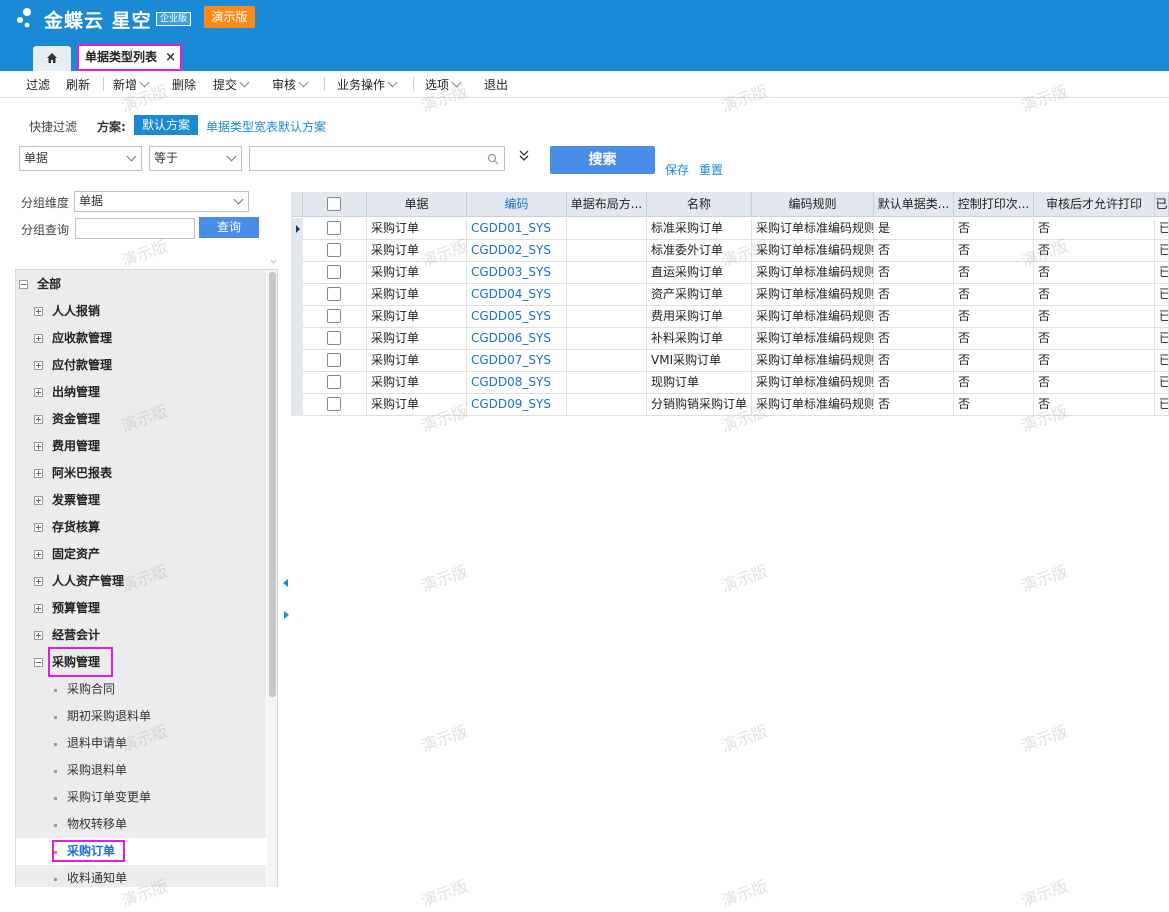  What do you see at coordinates (141, 876) in the screenshot?
I see `tree-leaf: 收料通知单` at bounding box center [141, 876].